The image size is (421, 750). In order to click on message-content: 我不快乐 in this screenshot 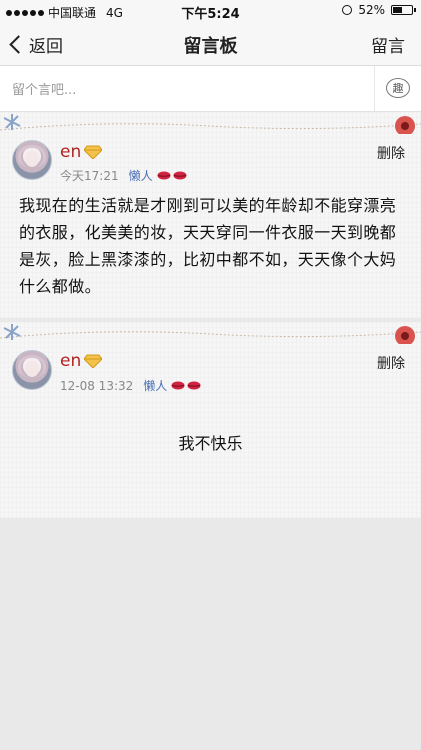, I will do `click(210, 443)`.